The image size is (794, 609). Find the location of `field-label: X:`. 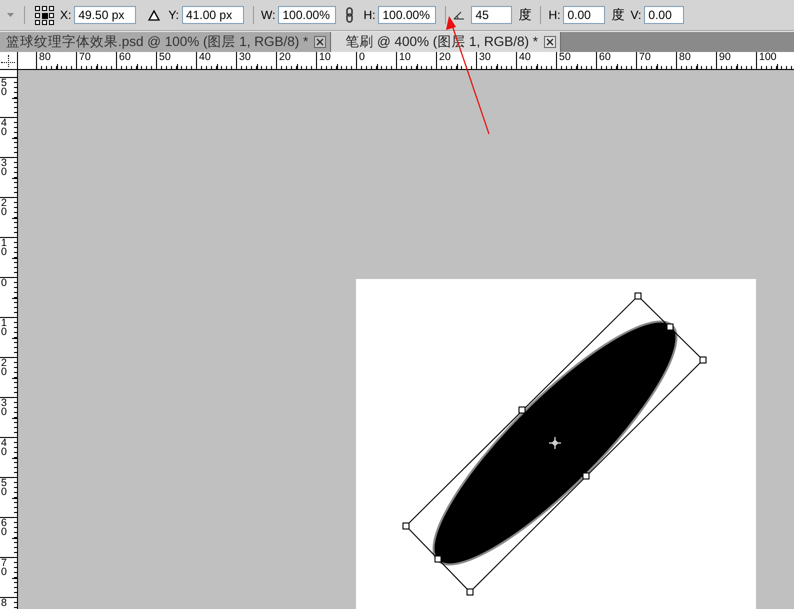

field-label: X: is located at coordinates (66, 15).